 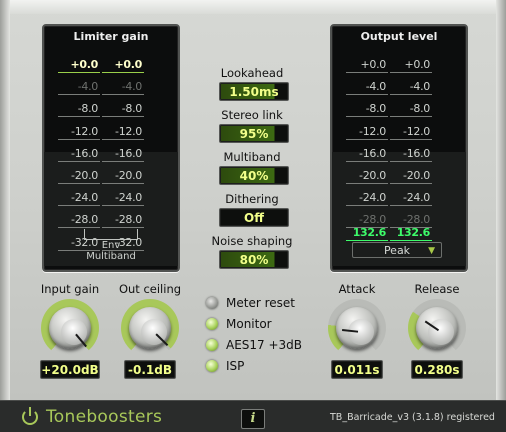 What do you see at coordinates (411, 221) in the screenshot?
I see `output-meter-right-value: -28.0` at bounding box center [411, 221].